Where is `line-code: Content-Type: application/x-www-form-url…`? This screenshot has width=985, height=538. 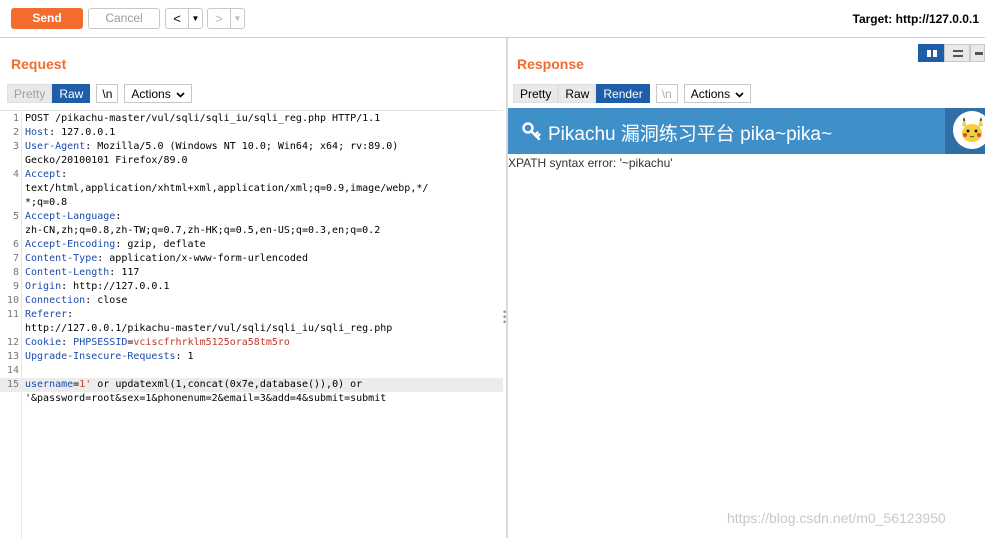
line-code: Content-Type: application/x-www-form-url… is located at coordinates (166, 259).